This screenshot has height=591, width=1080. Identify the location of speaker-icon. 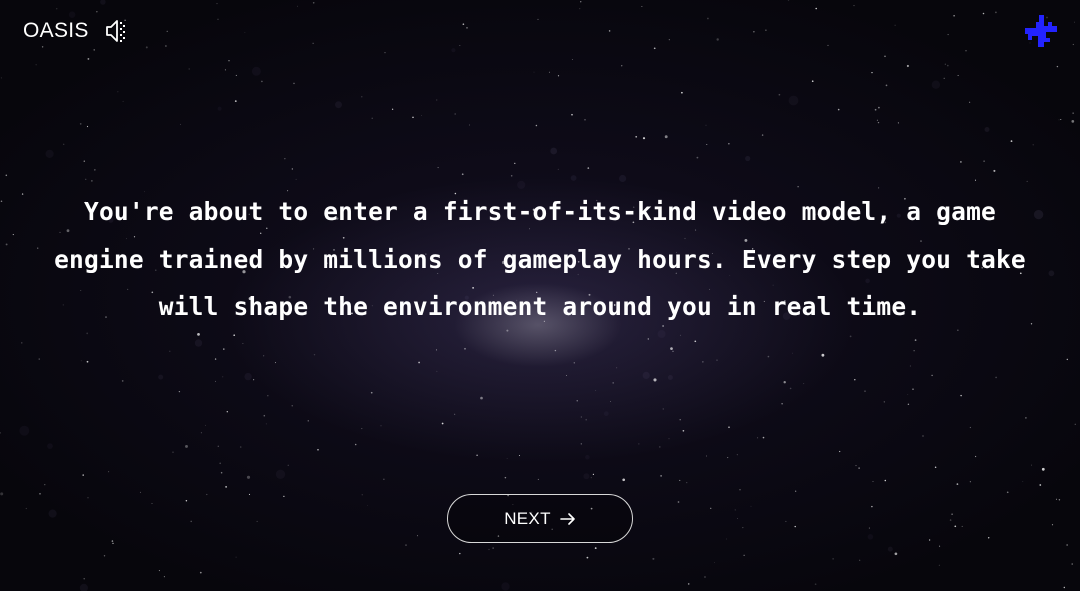
(118, 31).